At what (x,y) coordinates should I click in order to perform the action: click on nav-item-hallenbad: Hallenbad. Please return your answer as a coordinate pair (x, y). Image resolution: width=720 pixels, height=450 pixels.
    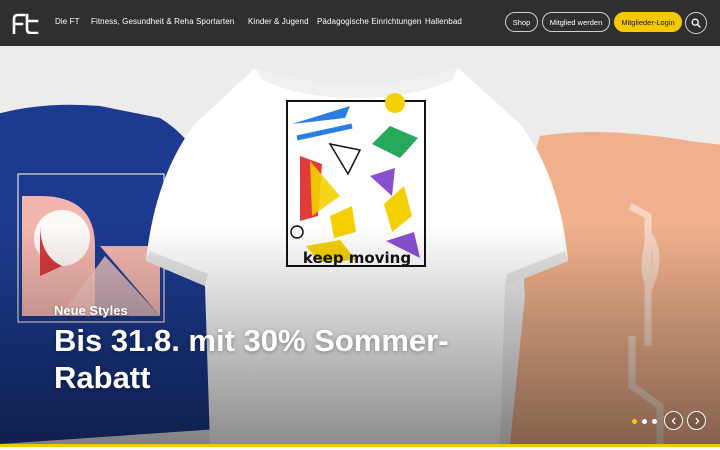
    Looking at the image, I should click on (443, 21).